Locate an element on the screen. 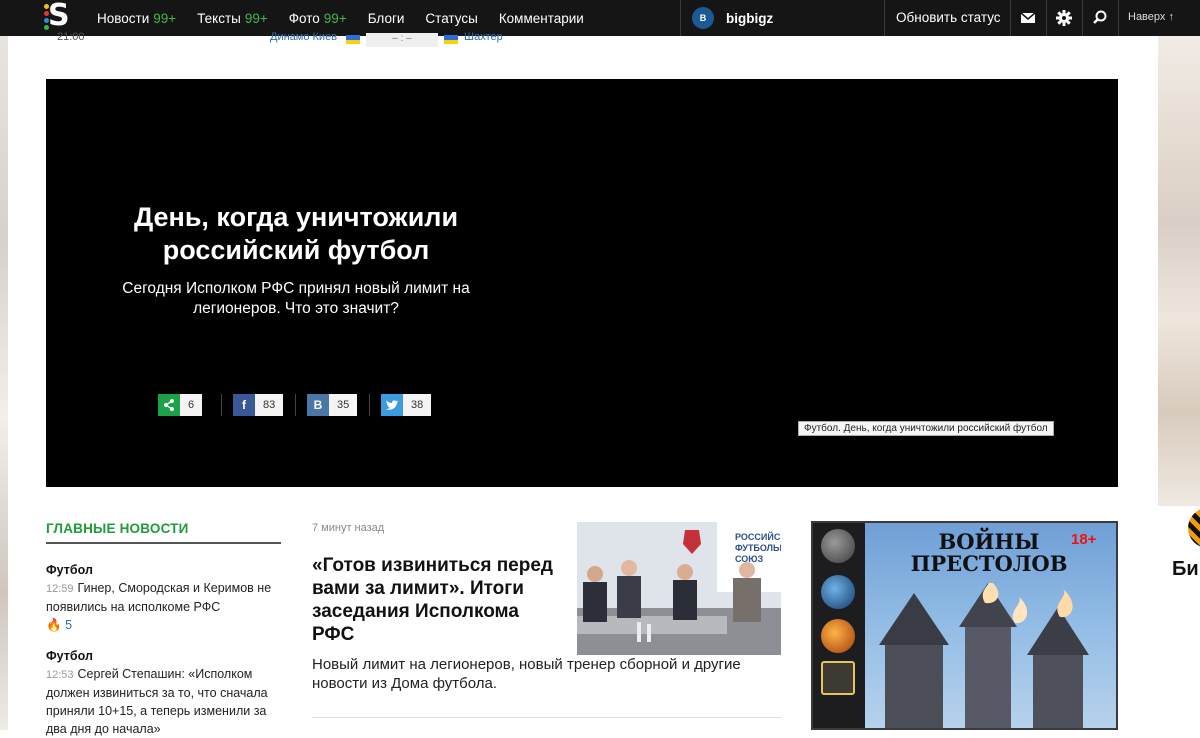  match-away-team: Шахтер is located at coordinates (483, 38).